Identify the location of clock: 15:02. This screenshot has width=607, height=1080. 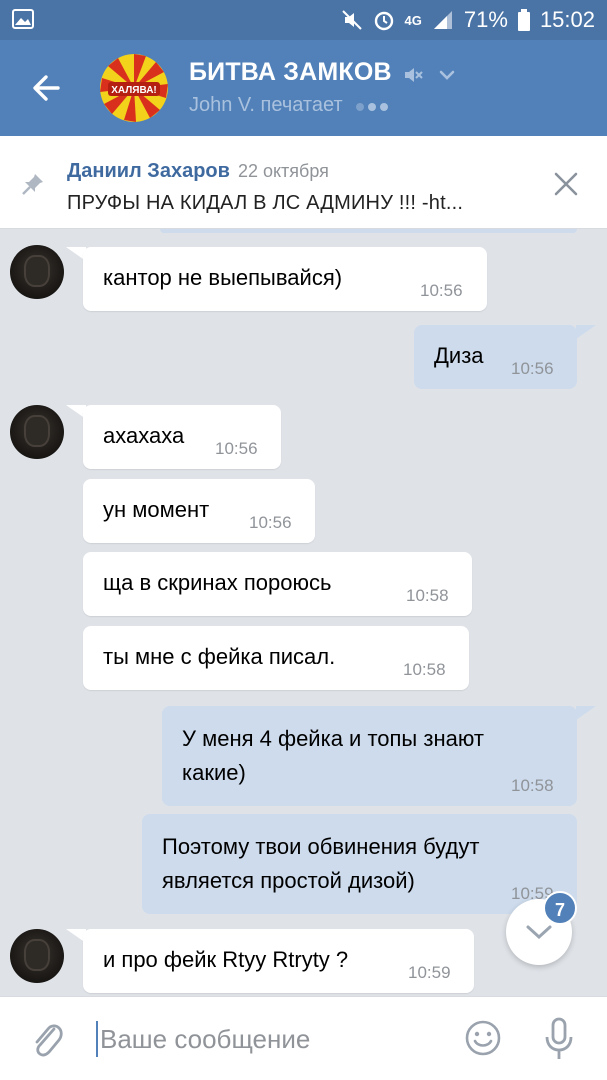
(567, 19).